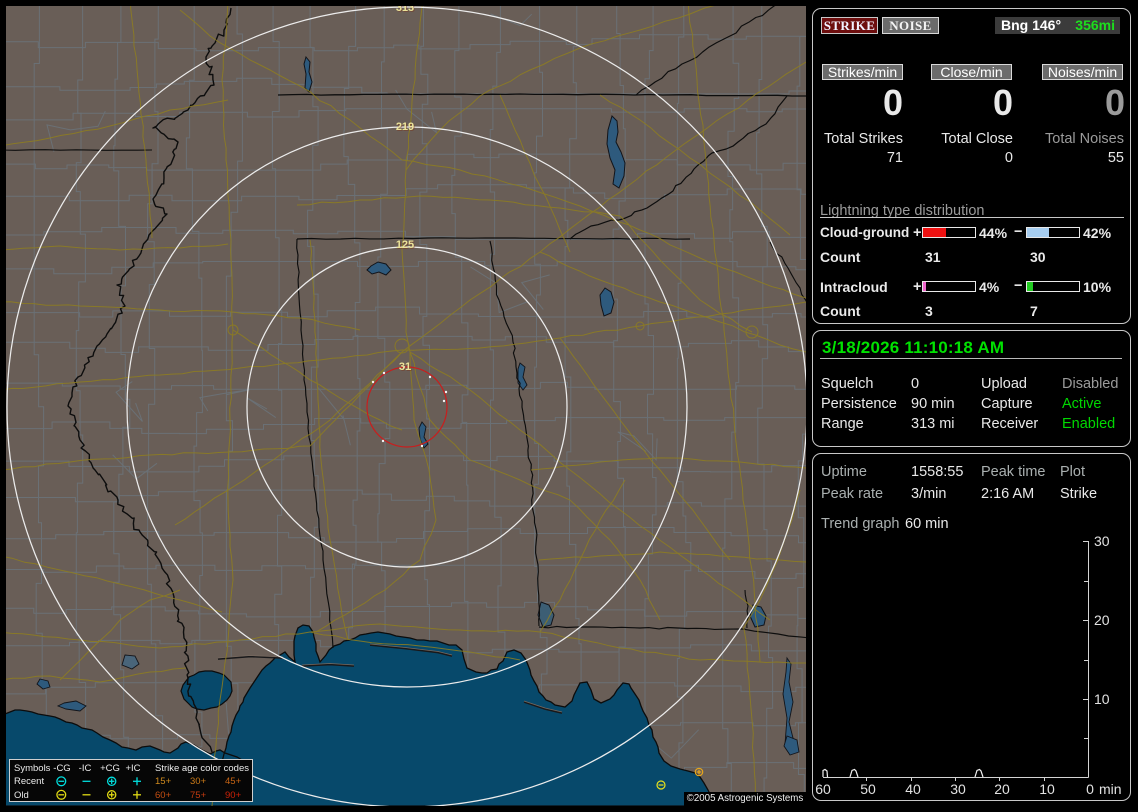  I want to click on svg-text: 40, so click(913, 789).